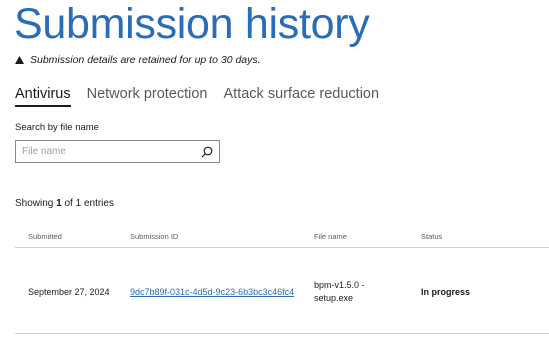 This screenshot has width=549, height=342. I want to click on entries-summary-total: of 1 entries, so click(89, 203).